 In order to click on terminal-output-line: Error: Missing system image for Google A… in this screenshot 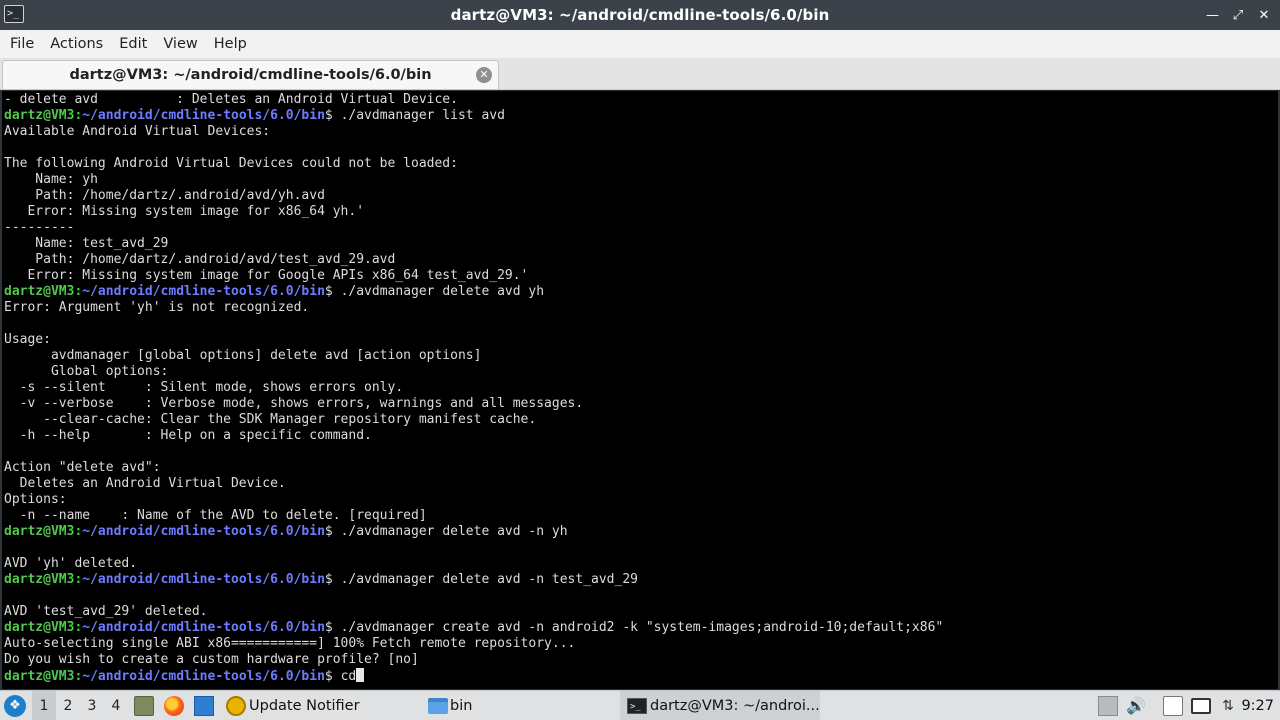, I will do `click(266, 275)`.